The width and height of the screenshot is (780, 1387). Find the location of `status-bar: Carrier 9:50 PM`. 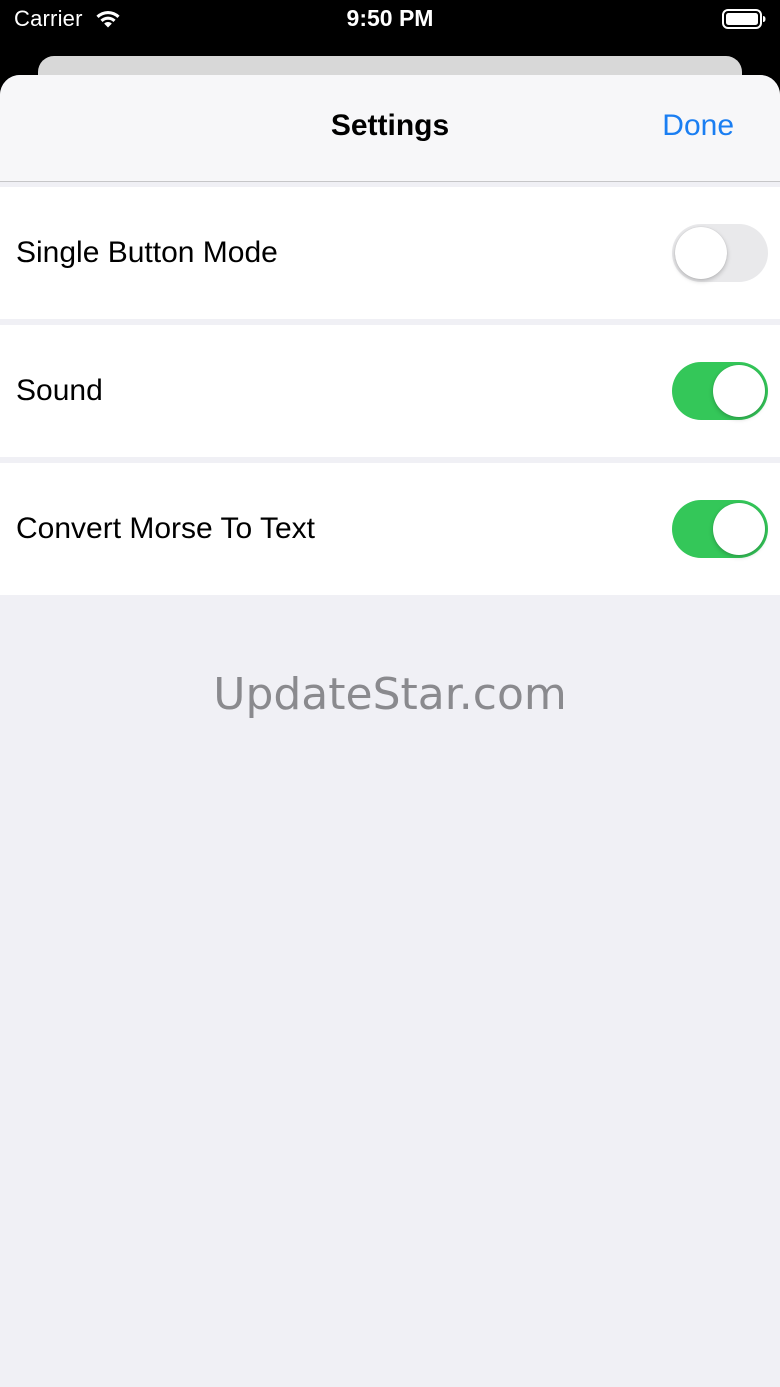

status-bar: Carrier 9:50 PM is located at coordinates (390, 20).